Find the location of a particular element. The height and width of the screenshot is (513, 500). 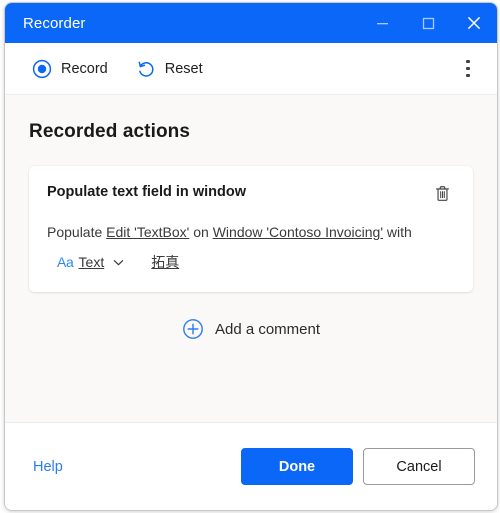

title-bar: Recorder is located at coordinates (251, 23).